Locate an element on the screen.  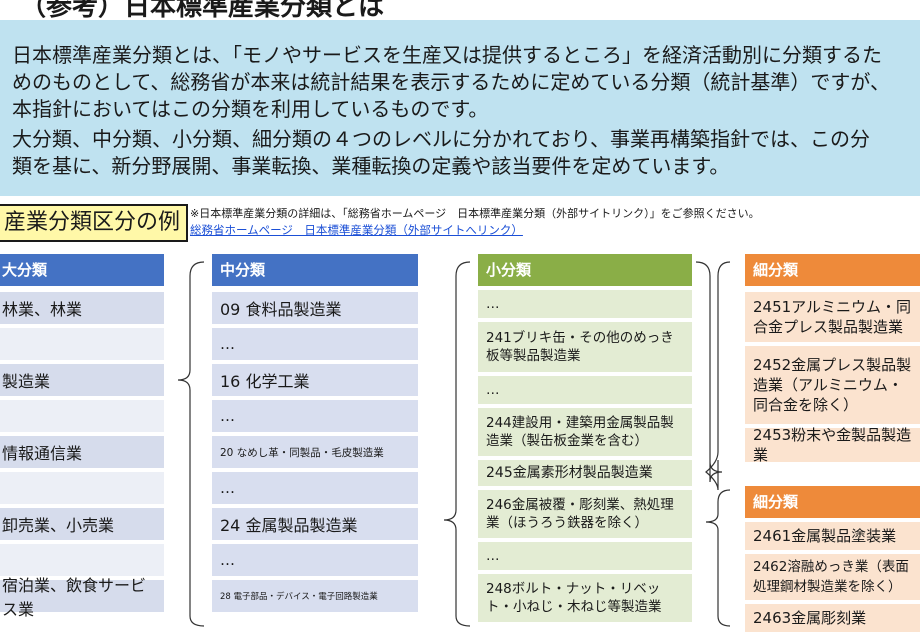
bracket-shobunrui is located at coordinates (457, 444).